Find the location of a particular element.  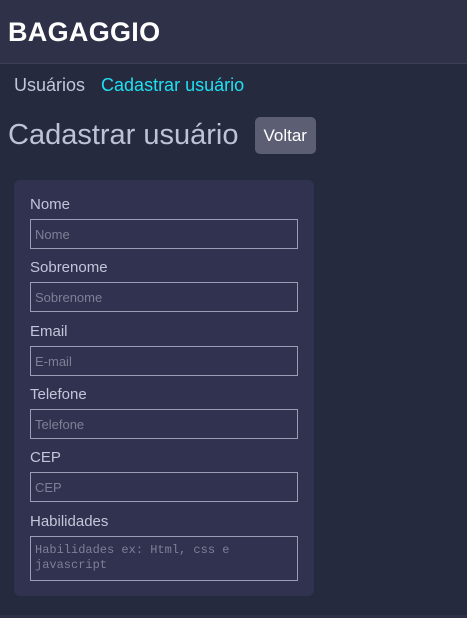

page-header: Cadastrar usuário Voltar is located at coordinates (162, 135).